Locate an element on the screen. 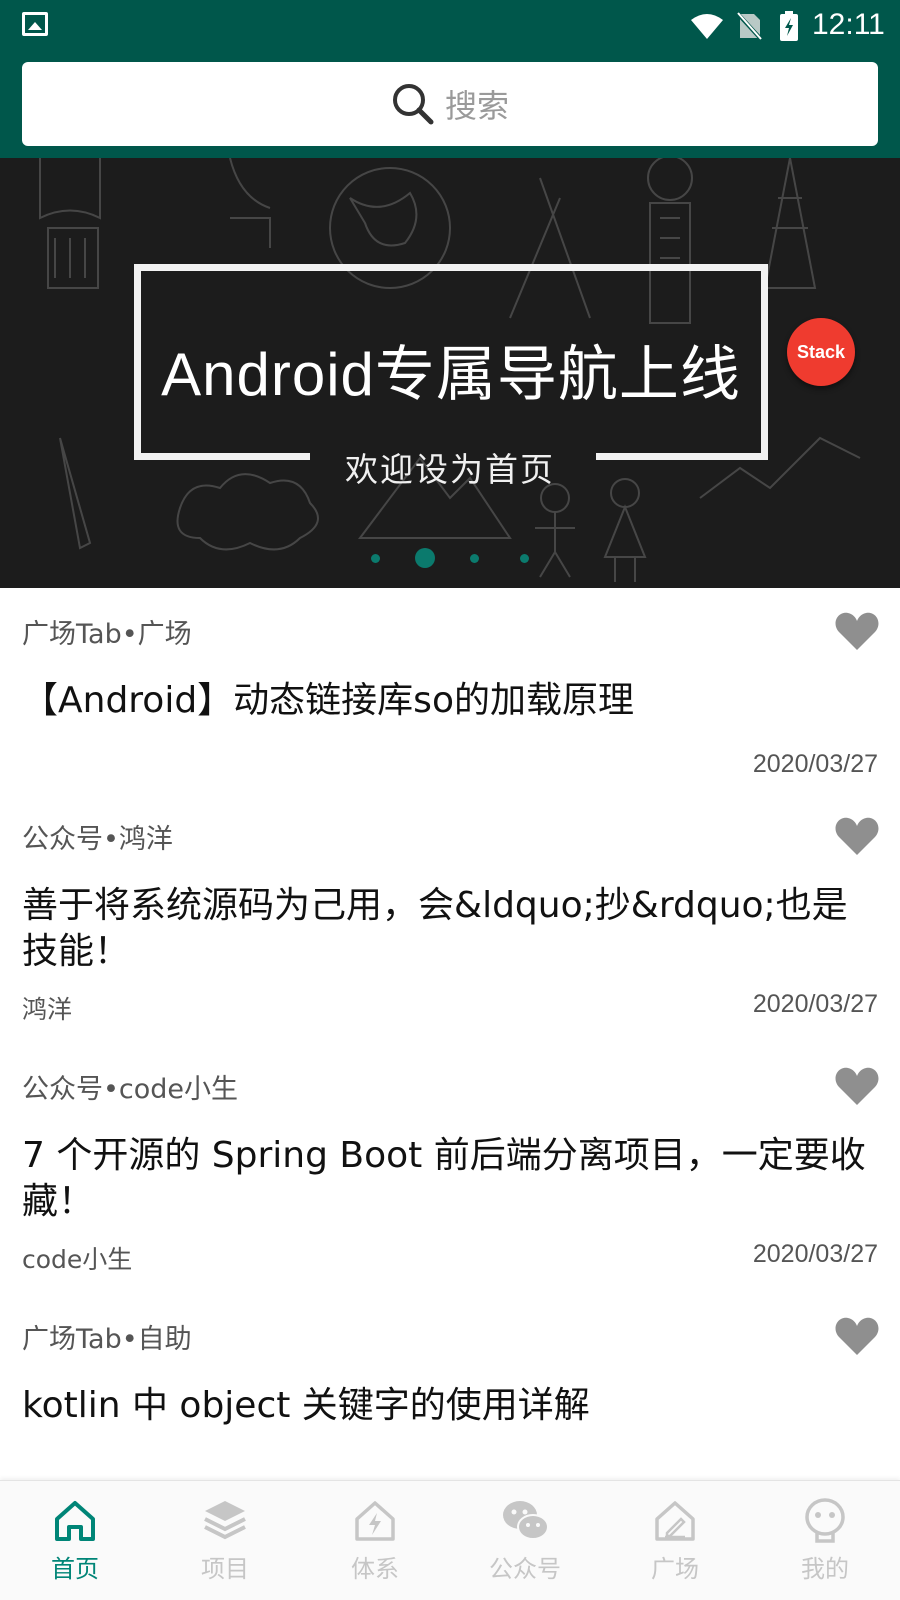 This screenshot has height=1600, width=900. article-category: 广场Tab•广场 is located at coordinates (107, 634).